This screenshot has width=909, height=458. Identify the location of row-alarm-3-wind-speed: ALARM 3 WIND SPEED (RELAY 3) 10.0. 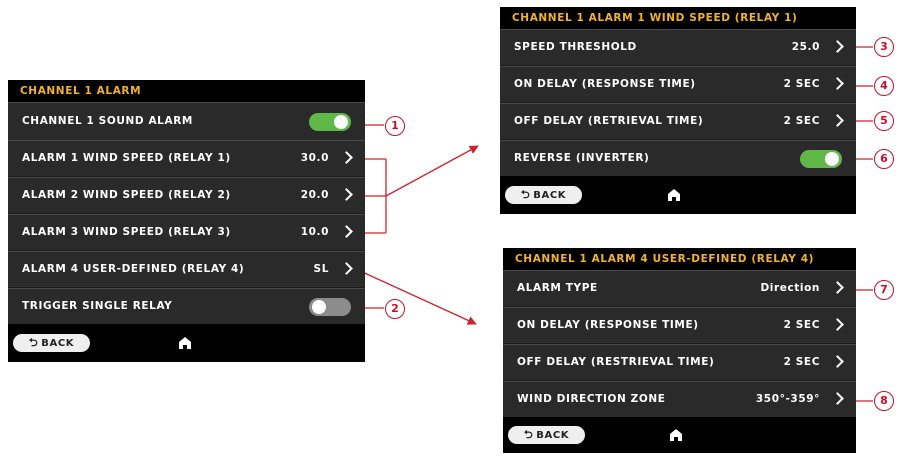
(186, 232).